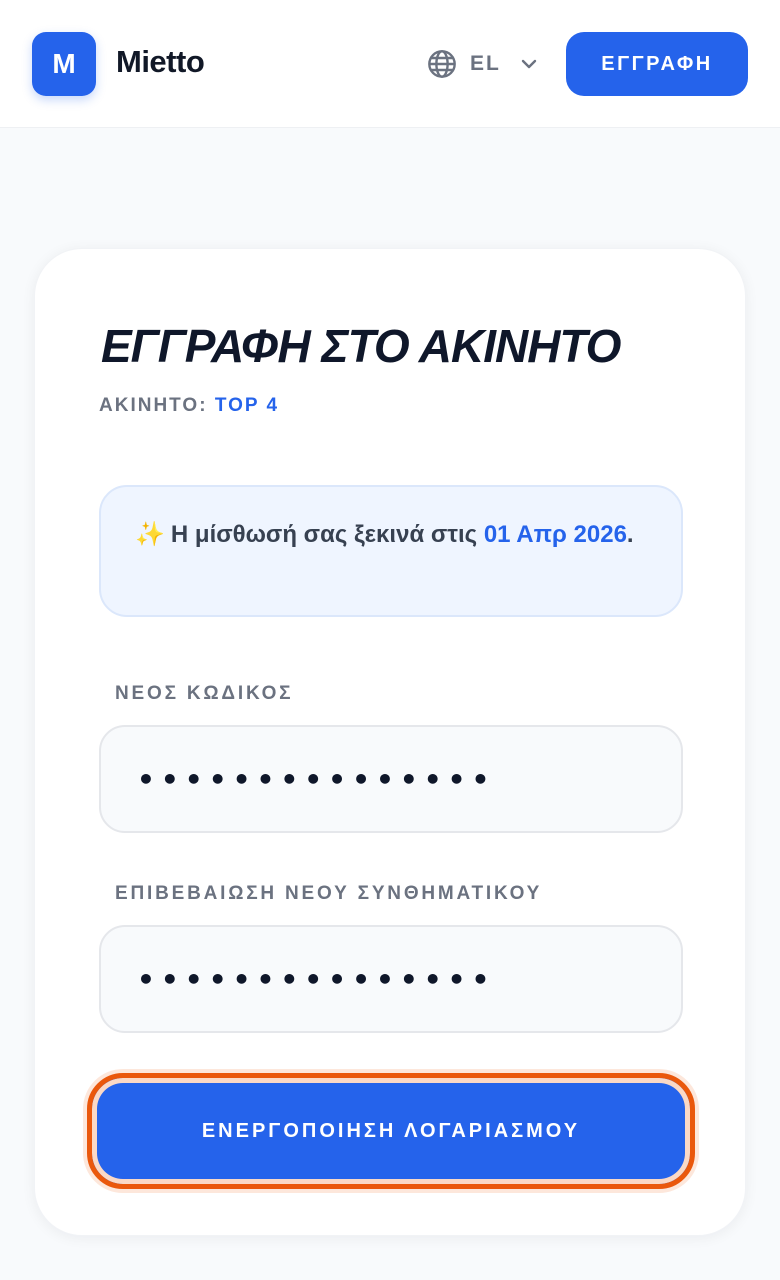 This screenshot has width=780, height=1280. Describe the element at coordinates (204, 693) in the screenshot. I see `new-password-label: ΝΕΟΣ ΚΩΔΙΚΟΣ` at that location.